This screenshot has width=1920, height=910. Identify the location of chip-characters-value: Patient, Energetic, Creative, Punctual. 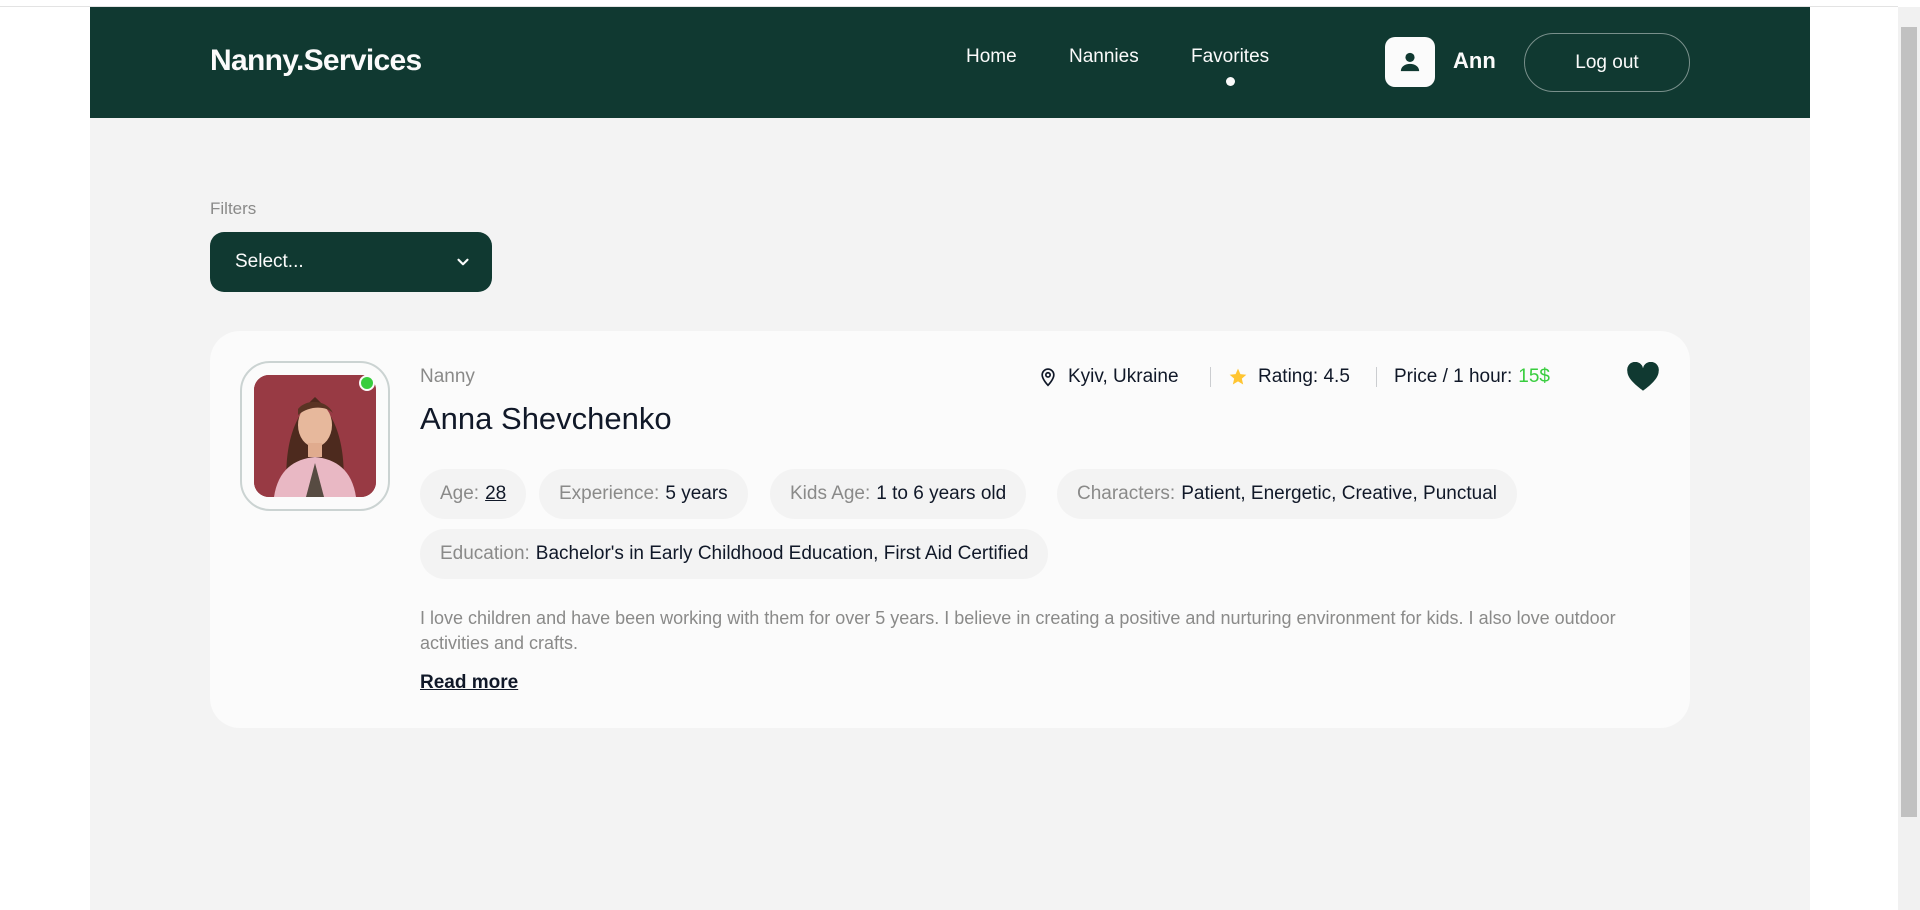
(1339, 493).